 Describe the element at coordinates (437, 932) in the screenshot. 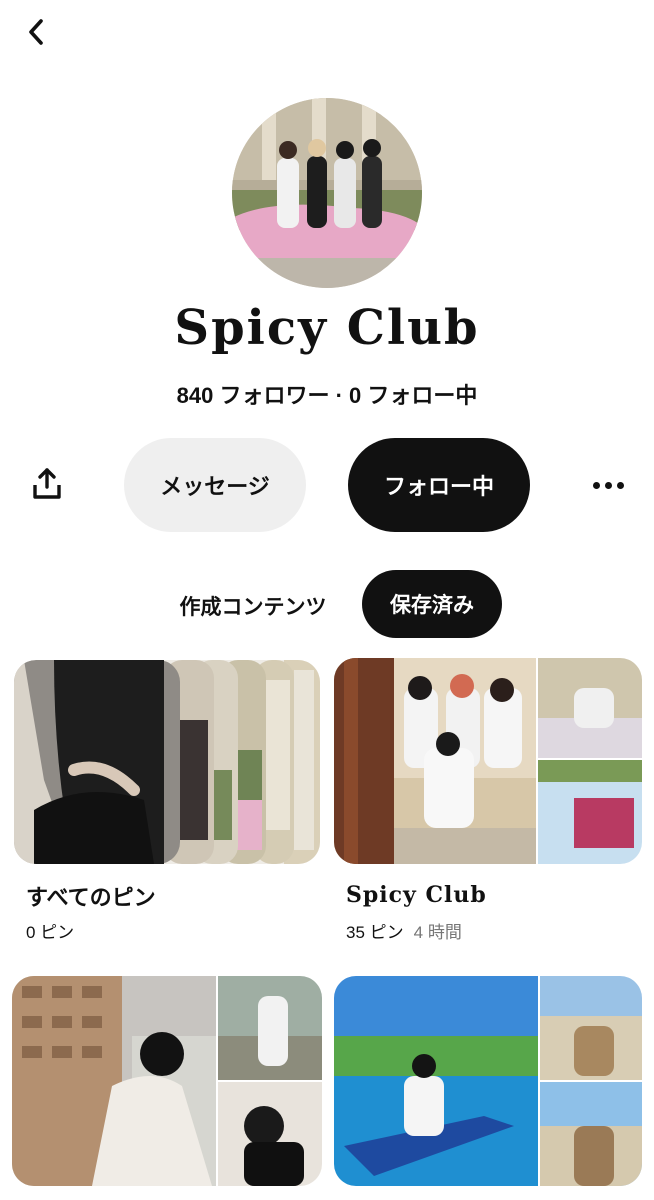

I see `board-updated-time: 4 時間` at that location.